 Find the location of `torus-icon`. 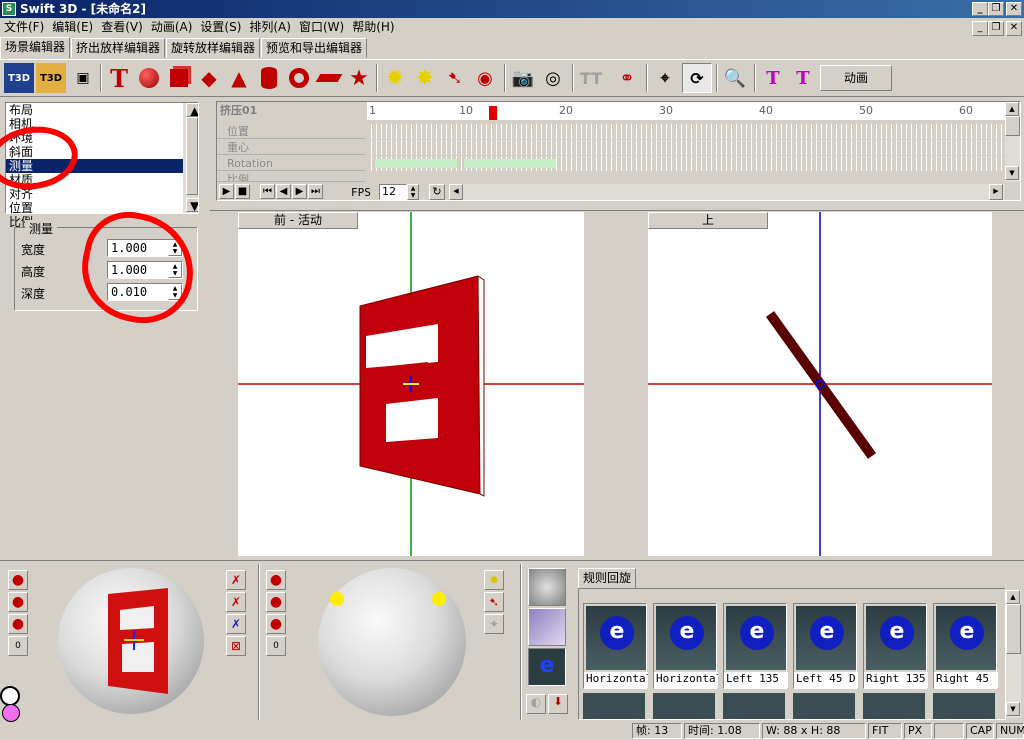

torus-icon is located at coordinates (299, 78).